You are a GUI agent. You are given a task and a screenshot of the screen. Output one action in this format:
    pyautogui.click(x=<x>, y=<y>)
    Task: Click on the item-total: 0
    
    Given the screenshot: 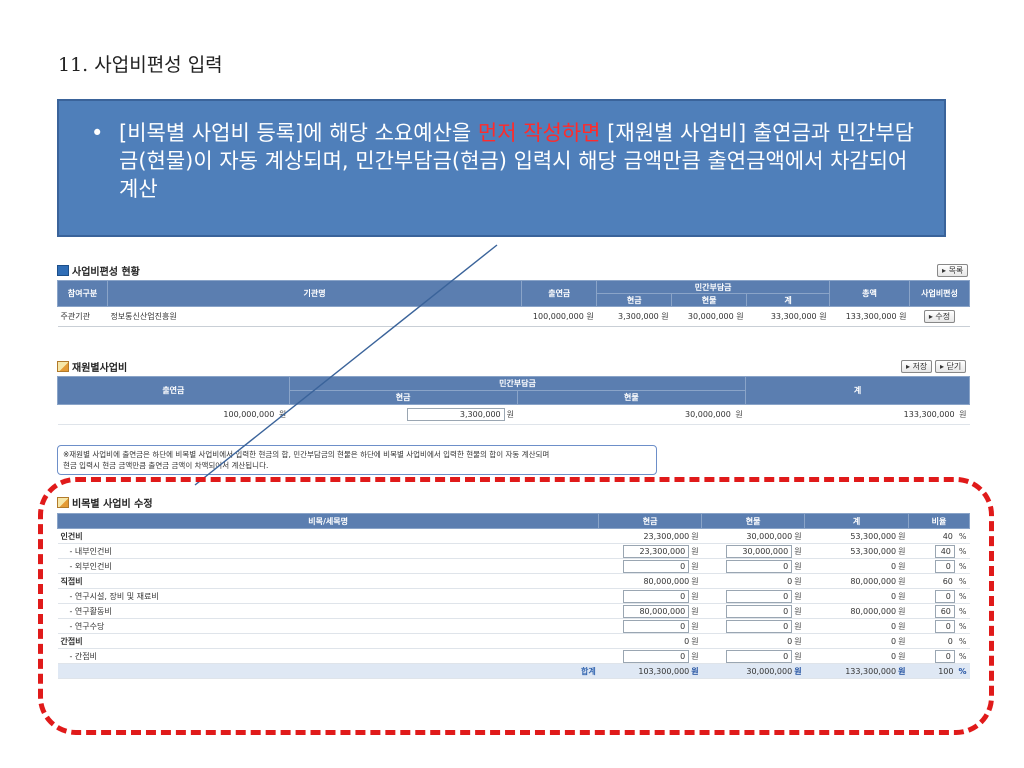 What is the action you would take?
    pyautogui.click(x=894, y=641)
    